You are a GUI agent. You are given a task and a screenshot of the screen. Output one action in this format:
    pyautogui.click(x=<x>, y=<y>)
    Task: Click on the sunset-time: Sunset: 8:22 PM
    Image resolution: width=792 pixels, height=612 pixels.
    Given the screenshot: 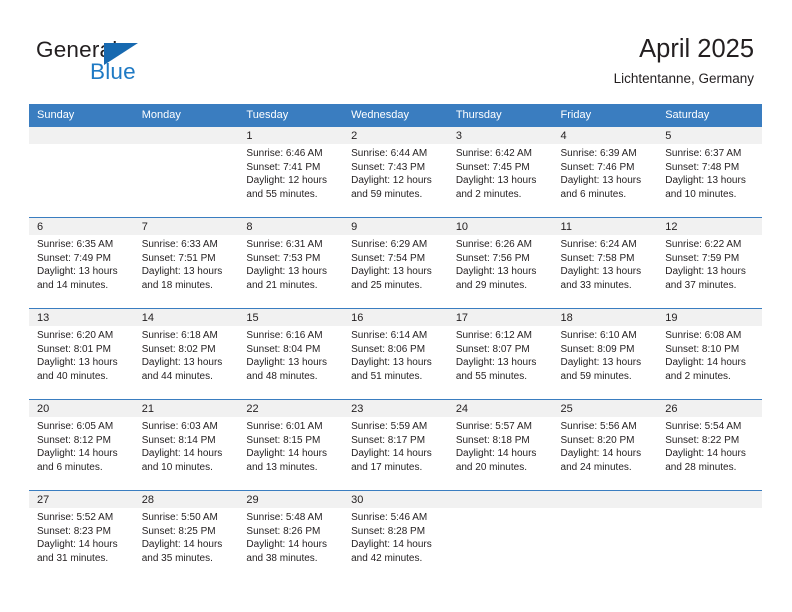 What is the action you would take?
    pyautogui.click(x=702, y=440)
    